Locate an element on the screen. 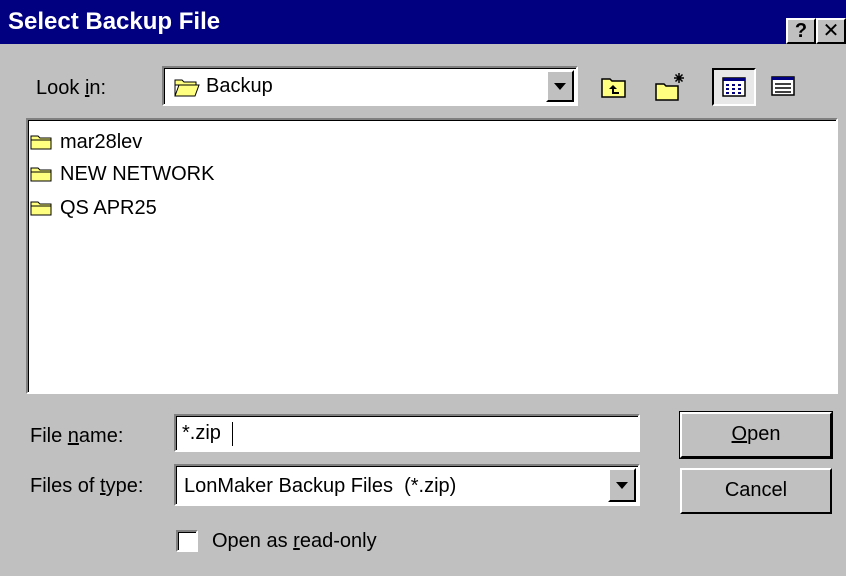 The height and width of the screenshot is (576, 846). close-icon: ✕ is located at coordinates (831, 31).